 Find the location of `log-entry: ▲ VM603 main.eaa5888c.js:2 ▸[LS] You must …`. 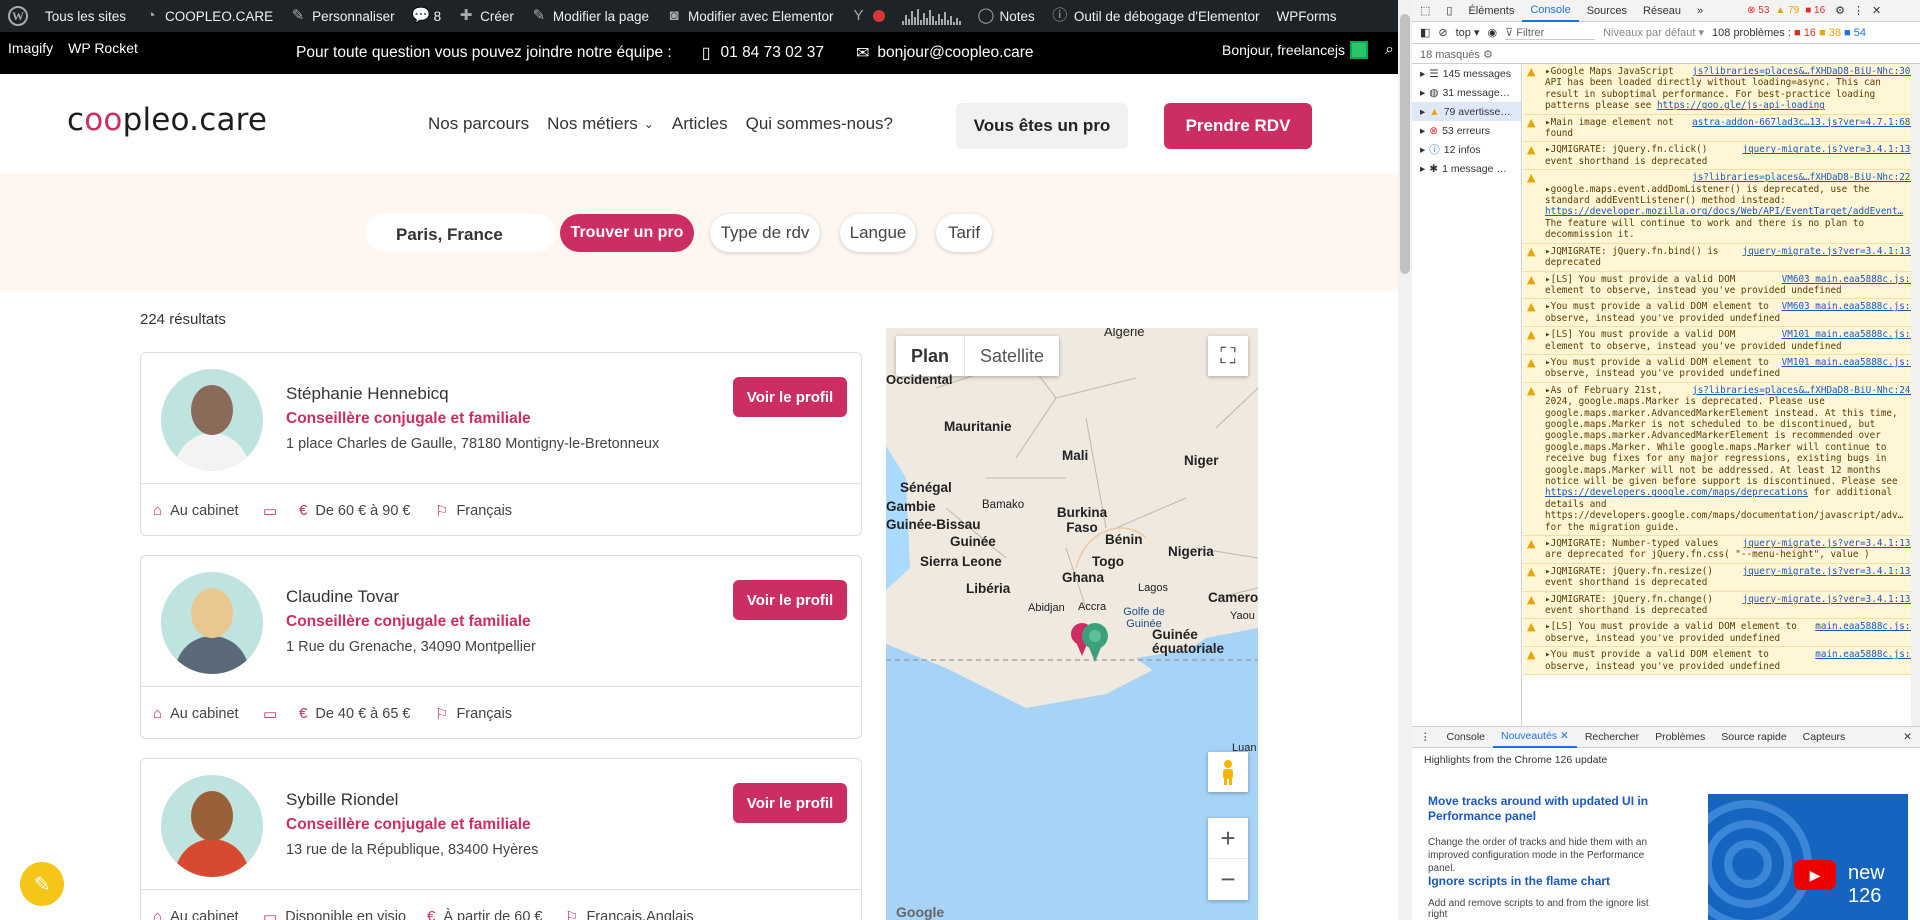

log-entry: ▲ VM603 main.eaa5888c.js:2 ▸[LS] You must … is located at coordinates (1721, 285).